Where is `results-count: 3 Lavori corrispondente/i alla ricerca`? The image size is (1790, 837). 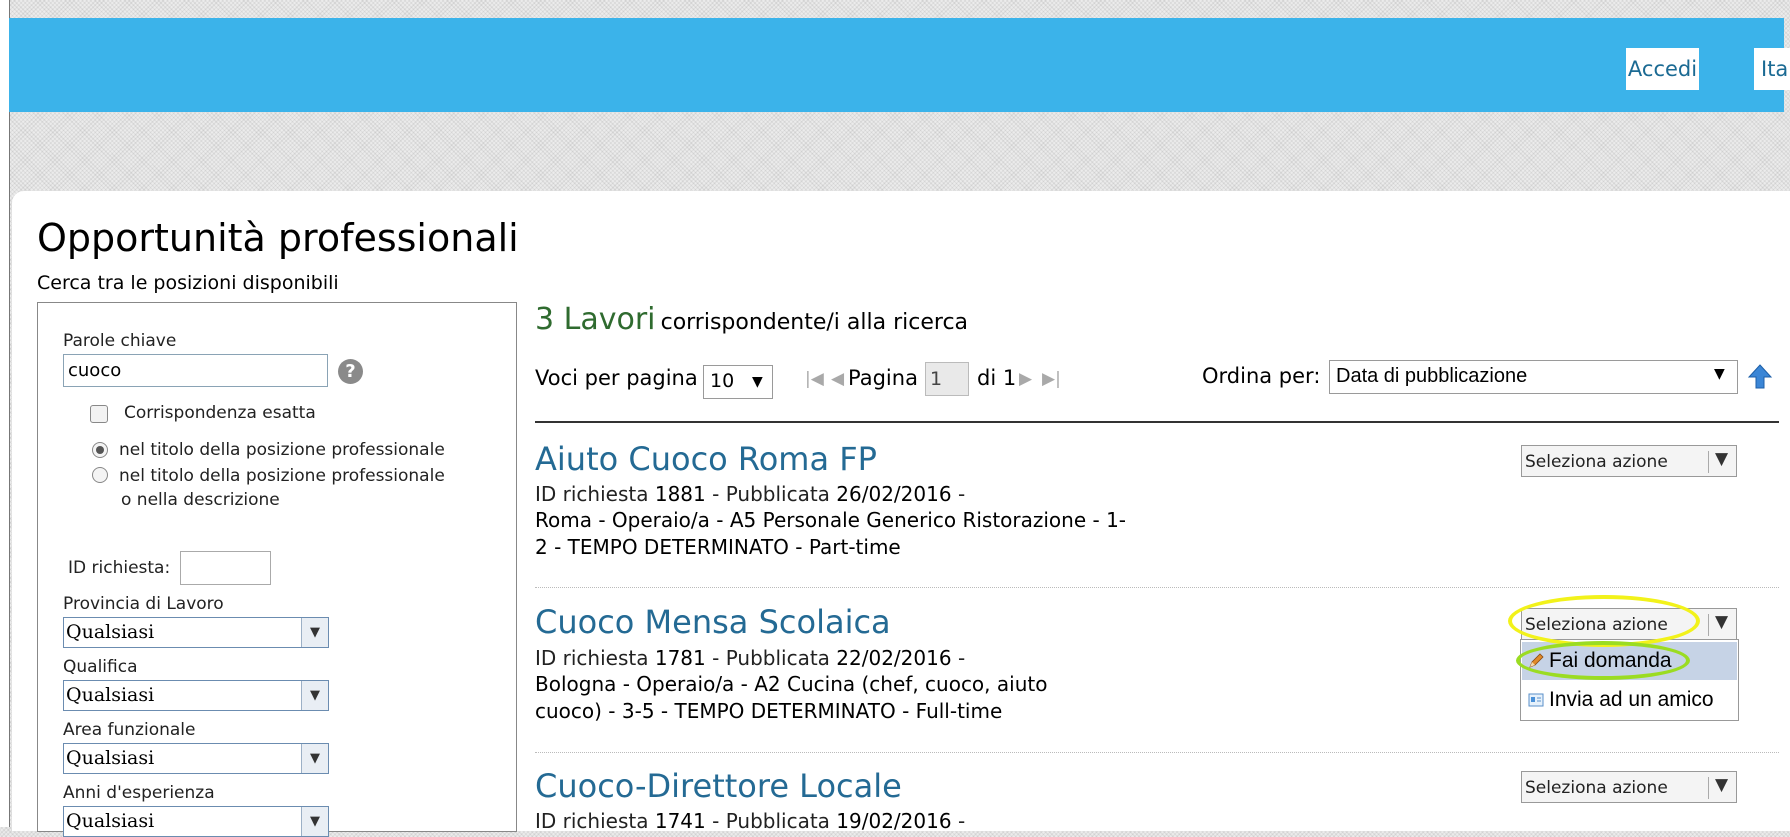
results-count: 3 Lavori corrispondente/i alla ricerca is located at coordinates (751, 319).